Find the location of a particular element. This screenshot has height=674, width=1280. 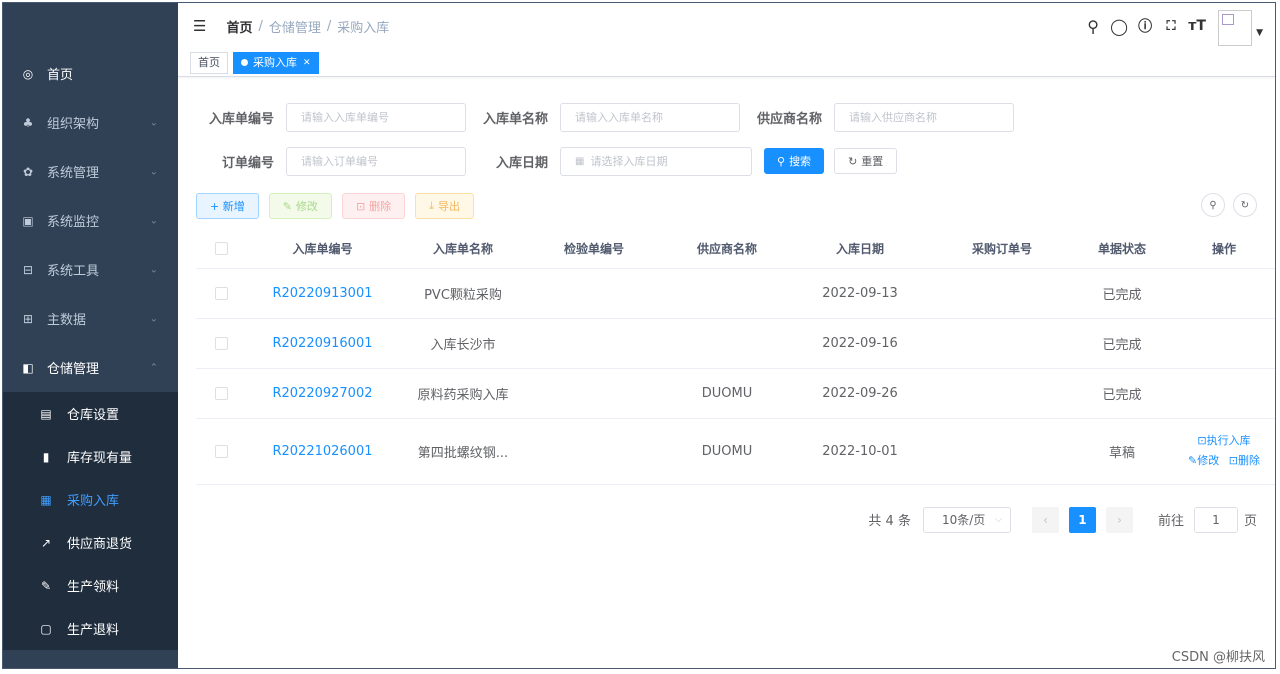

export-button: ⤓ 导出 is located at coordinates (445, 206).